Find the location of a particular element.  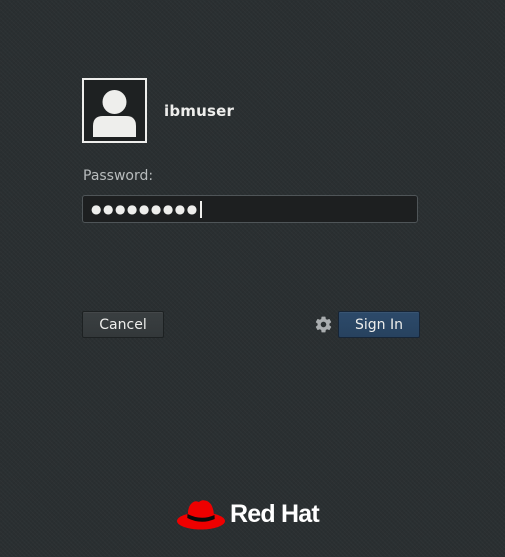

gear-icon is located at coordinates (323, 324).